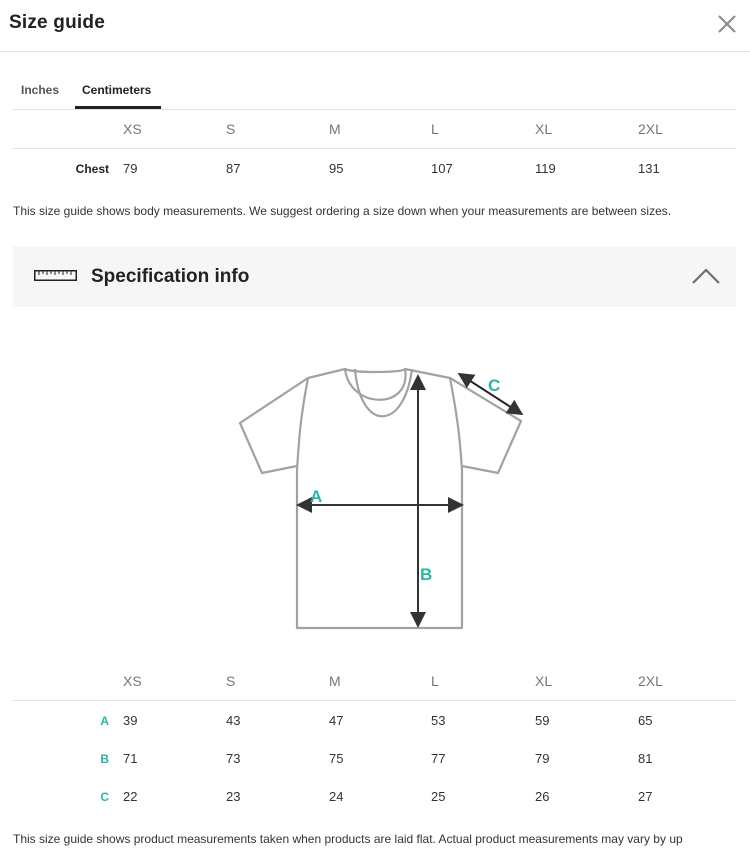  I want to click on table-cell: 75, so click(336, 758).